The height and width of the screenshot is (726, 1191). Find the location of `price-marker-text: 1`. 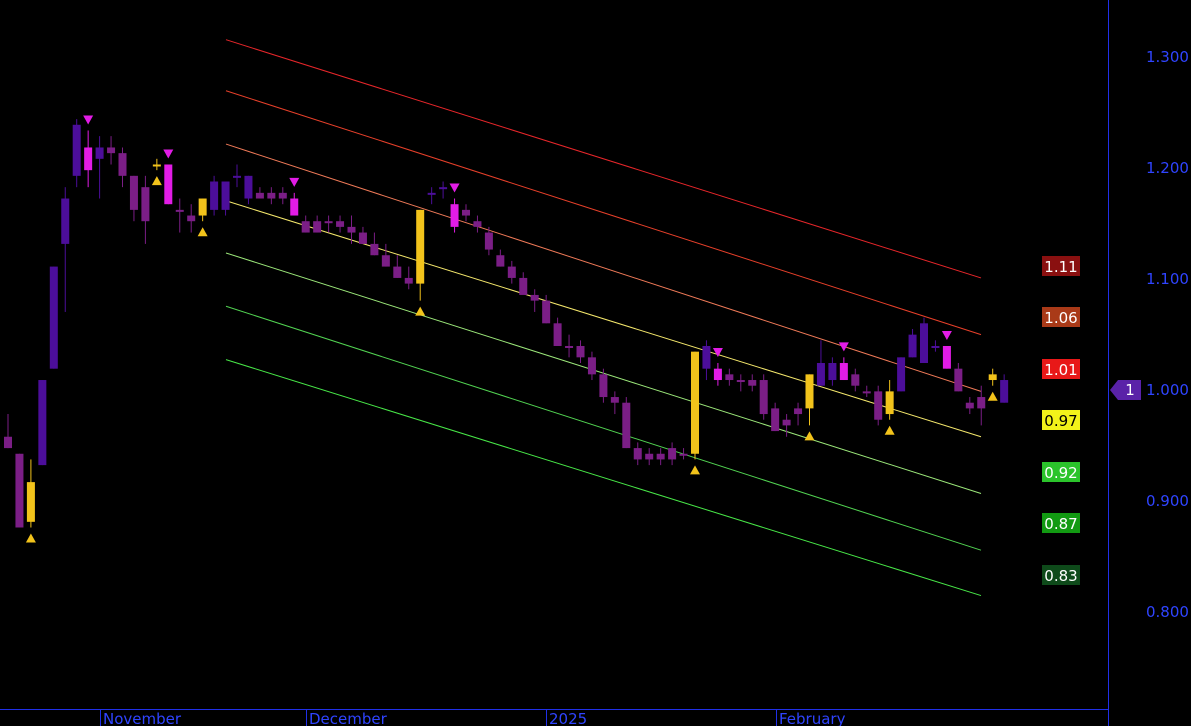

price-marker-text: 1 is located at coordinates (1130, 390).